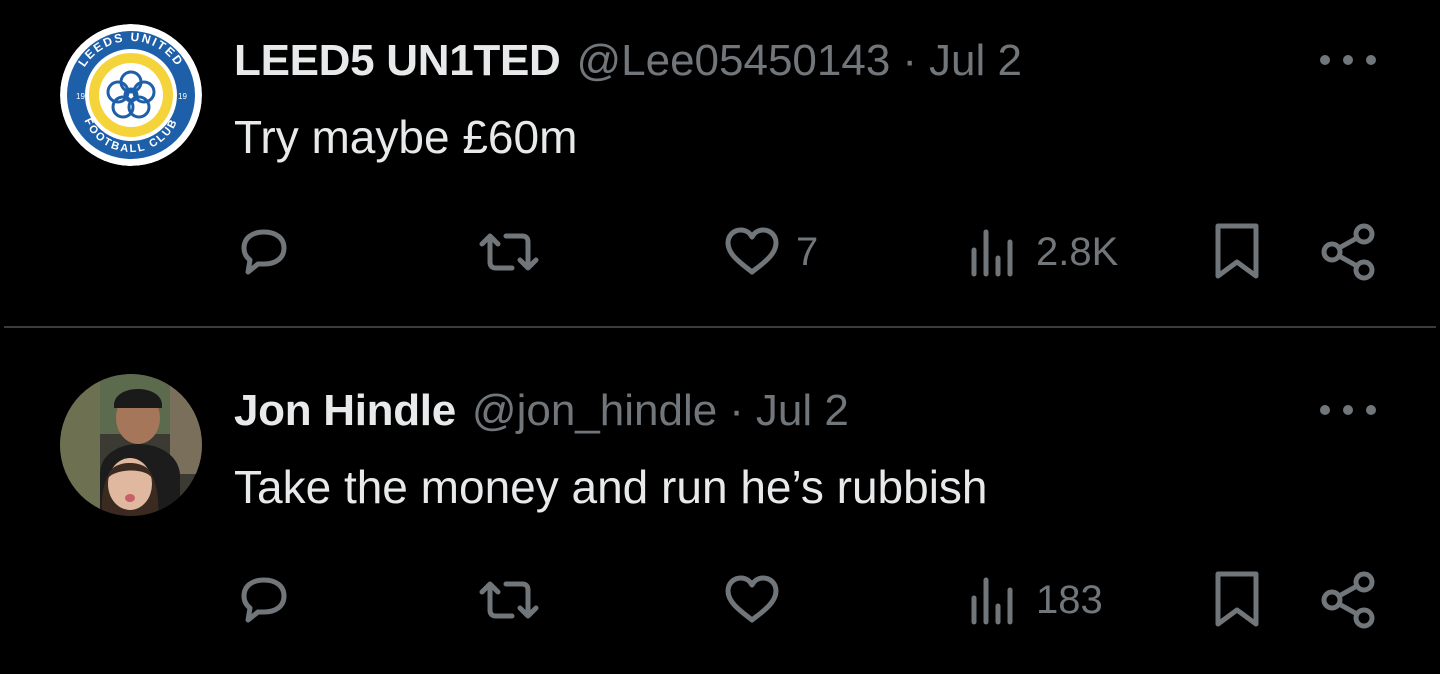 The image size is (1440, 674). Describe the element at coordinates (720, 600) in the screenshot. I see `action-bar: 183` at that location.